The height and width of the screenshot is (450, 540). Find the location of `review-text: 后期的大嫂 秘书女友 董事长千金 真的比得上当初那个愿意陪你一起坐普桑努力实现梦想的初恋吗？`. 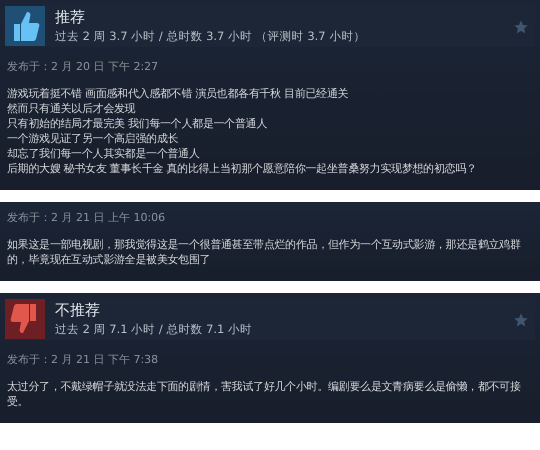

review-text: 后期的大嫂 秘书女友 董事长千金 真的比得上当初那个愿意陪你一起坐普桑努力实现梦想的初恋吗？ is located at coordinates (242, 168).